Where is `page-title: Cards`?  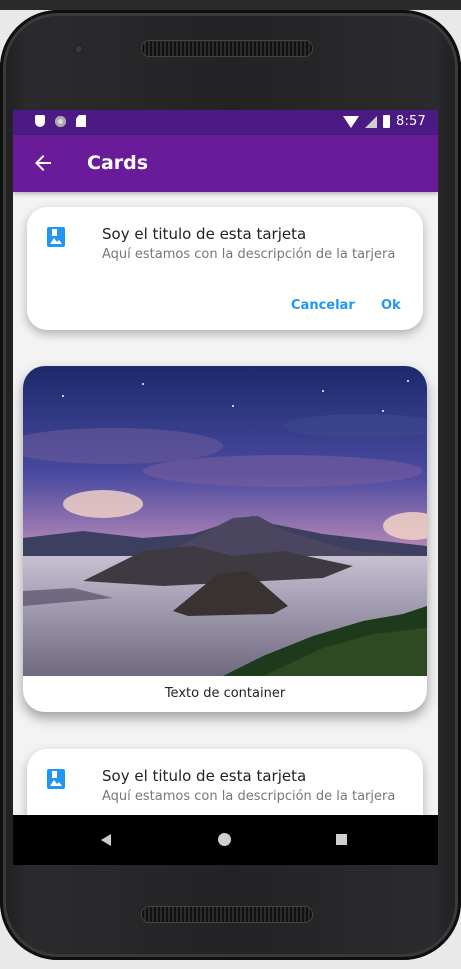
page-title: Cards is located at coordinates (118, 163).